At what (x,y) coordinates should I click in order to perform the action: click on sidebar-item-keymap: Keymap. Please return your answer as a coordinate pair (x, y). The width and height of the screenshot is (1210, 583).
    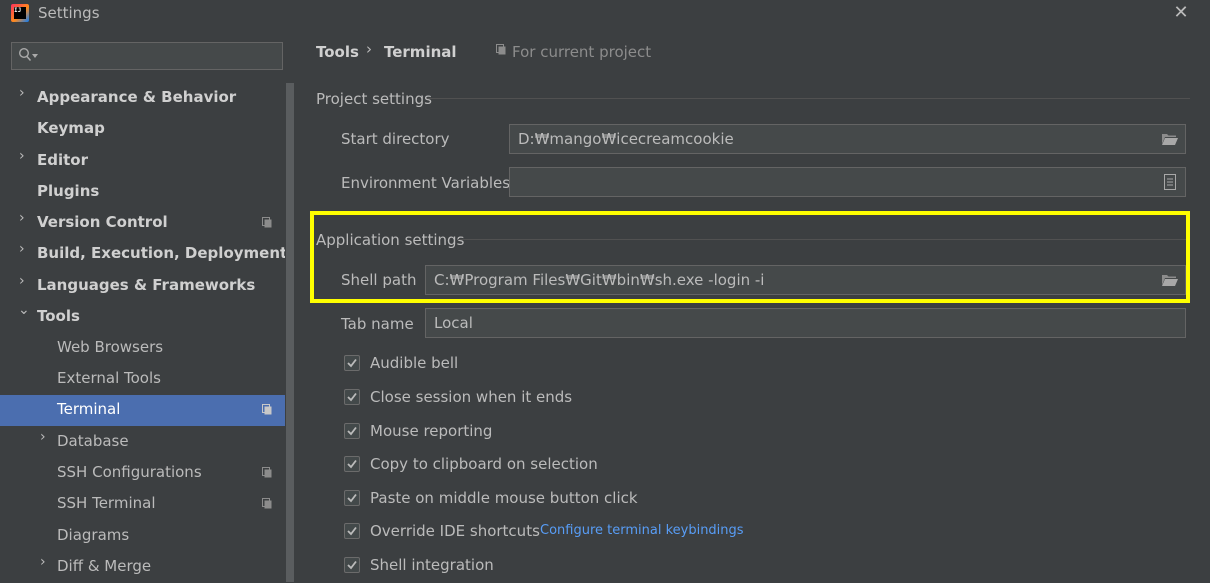
    Looking at the image, I should click on (142, 129).